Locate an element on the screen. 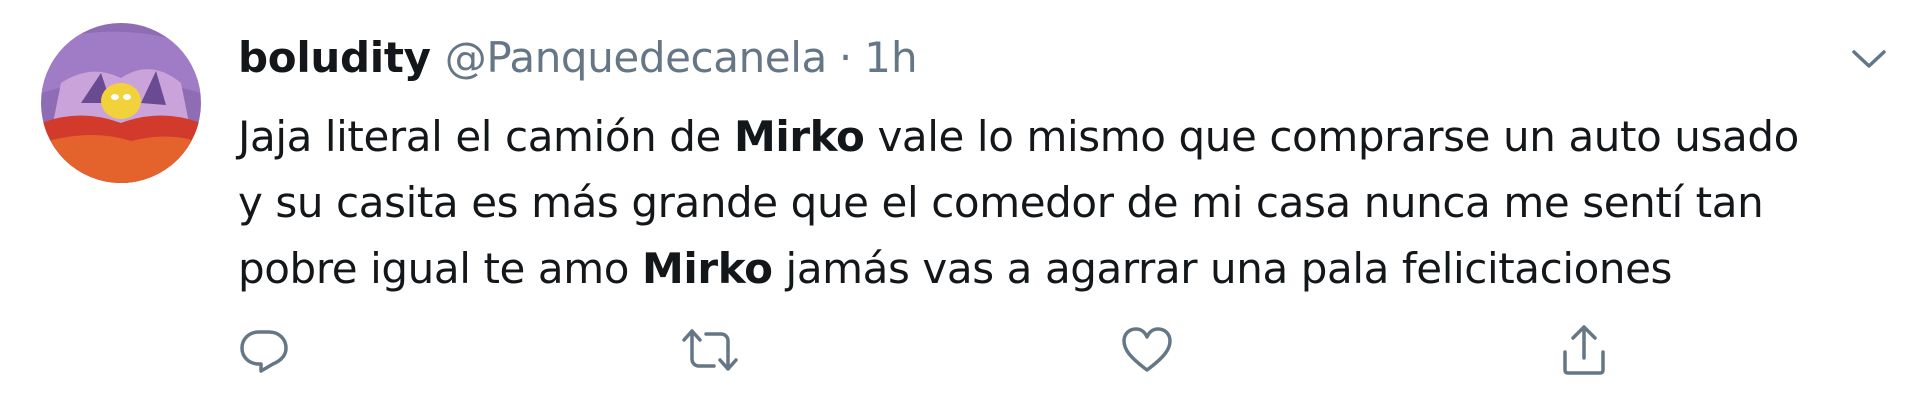 The height and width of the screenshot is (403, 1920). heart-icon is located at coordinates (1147, 349).